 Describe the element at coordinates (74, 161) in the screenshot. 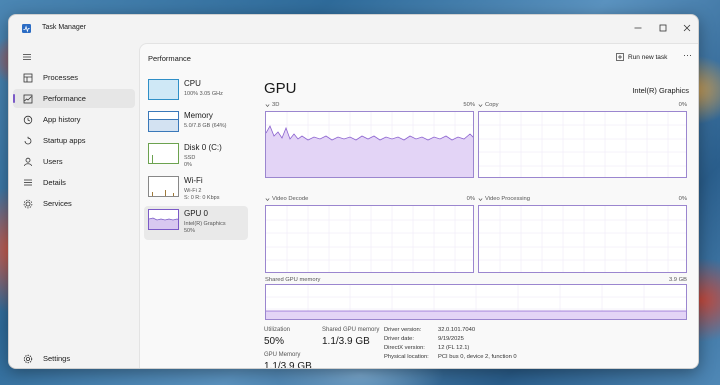

I see `nav-item-users: Users` at that location.